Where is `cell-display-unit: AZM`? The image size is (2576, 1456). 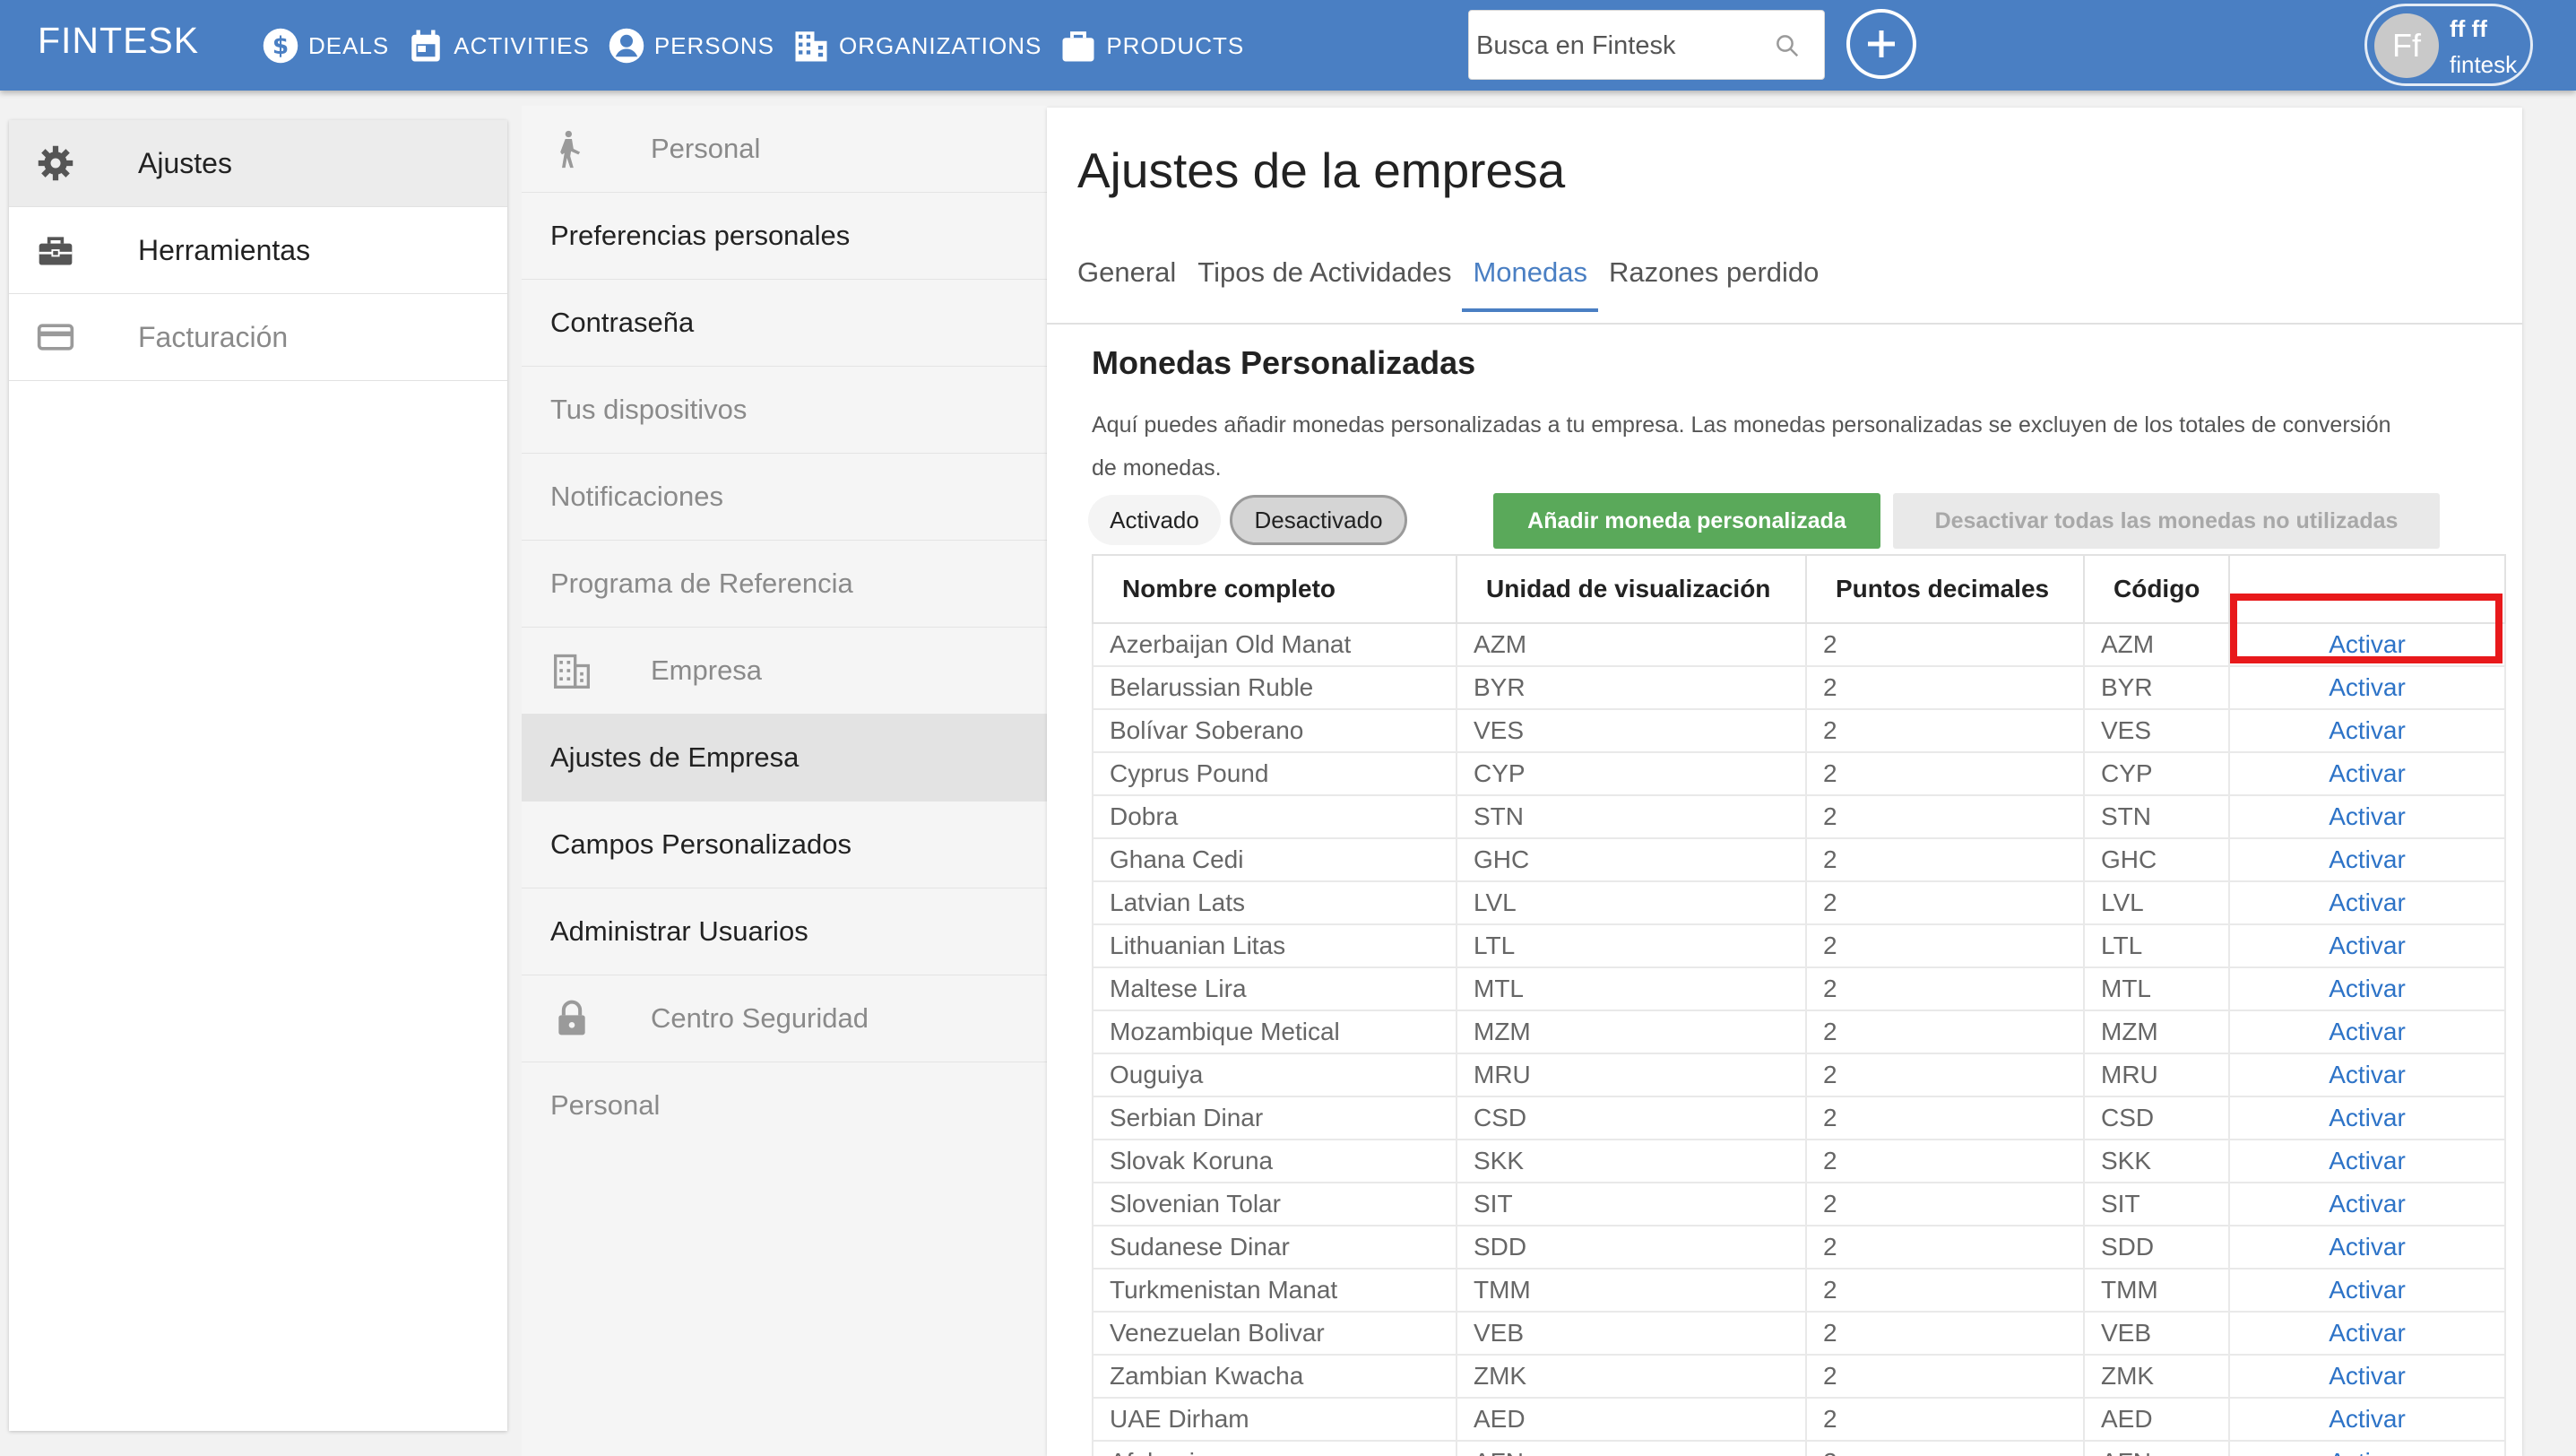
cell-display-unit: AZM is located at coordinates (1631, 644).